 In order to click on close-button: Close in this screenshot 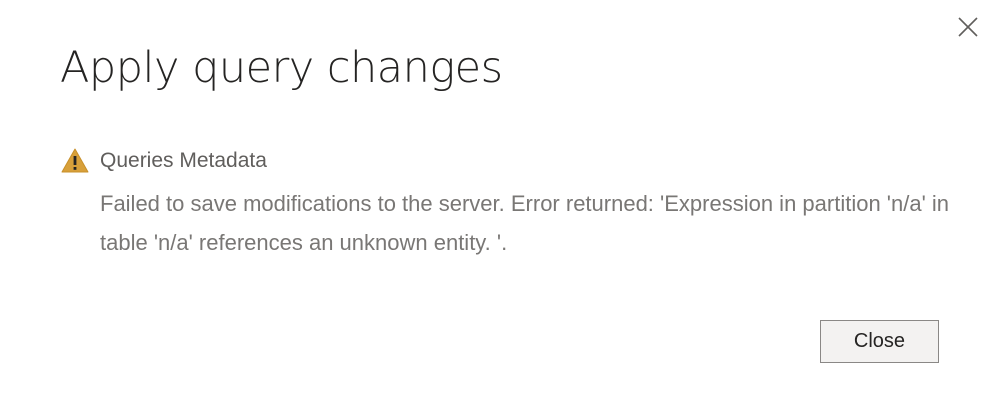, I will do `click(879, 341)`.